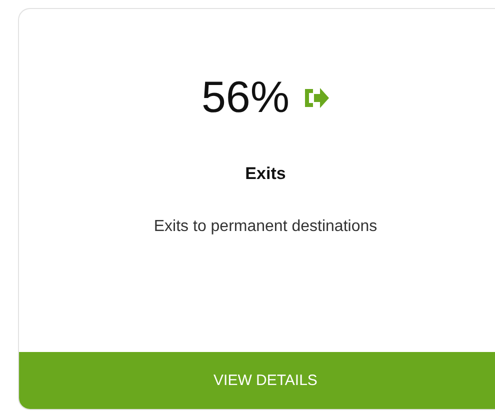  What do you see at coordinates (265, 174) in the screenshot?
I see `card-title: Exits` at bounding box center [265, 174].